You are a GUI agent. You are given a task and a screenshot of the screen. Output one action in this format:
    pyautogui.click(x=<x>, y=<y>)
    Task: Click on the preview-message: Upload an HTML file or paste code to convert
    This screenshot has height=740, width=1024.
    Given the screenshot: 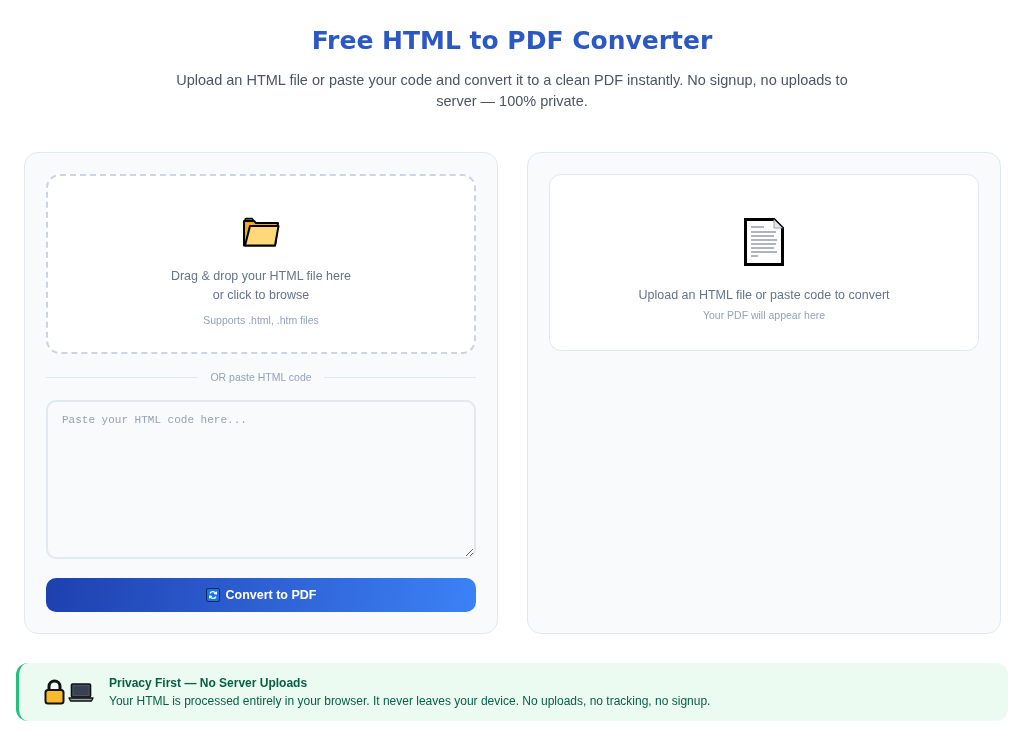 What is the action you would take?
    pyautogui.click(x=764, y=295)
    